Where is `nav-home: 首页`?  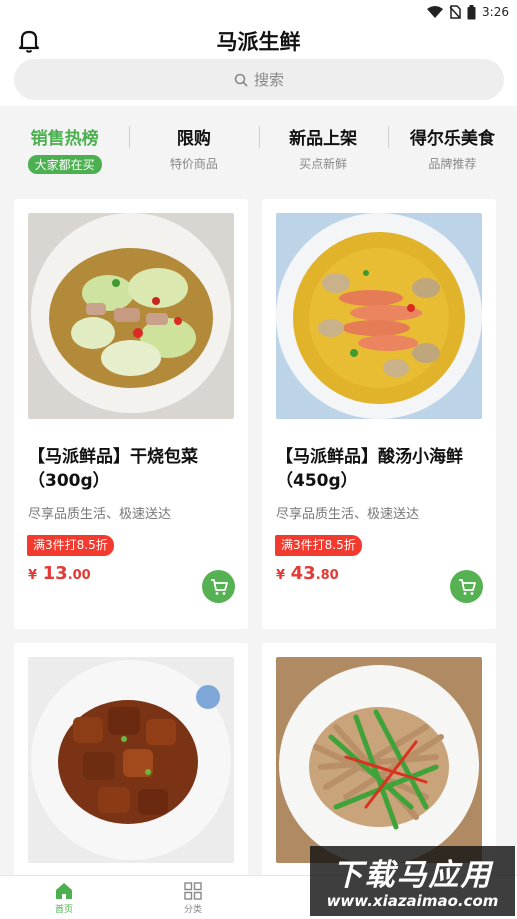 nav-home: 首页 is located at coordinates (64, 898).